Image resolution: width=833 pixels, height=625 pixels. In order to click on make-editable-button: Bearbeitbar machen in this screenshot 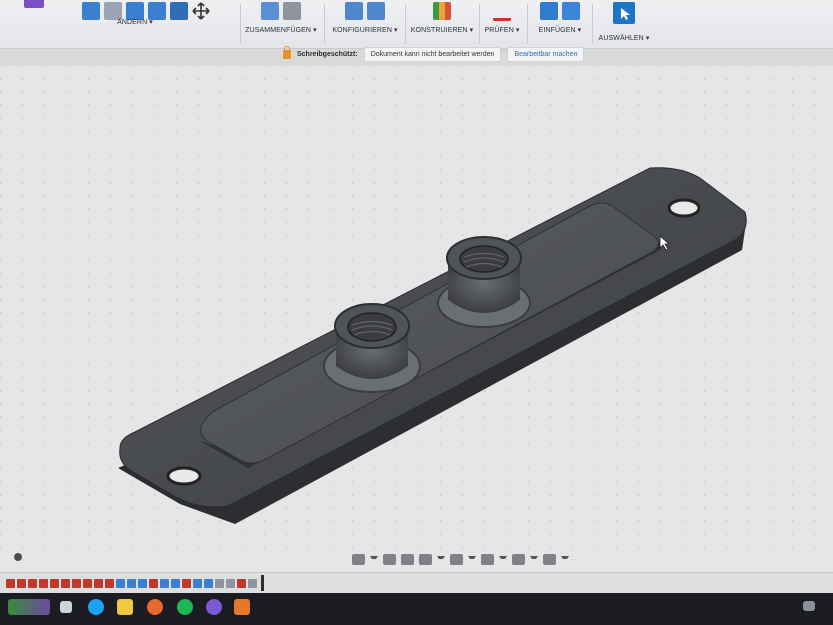, I will do `click(546, 54)`.